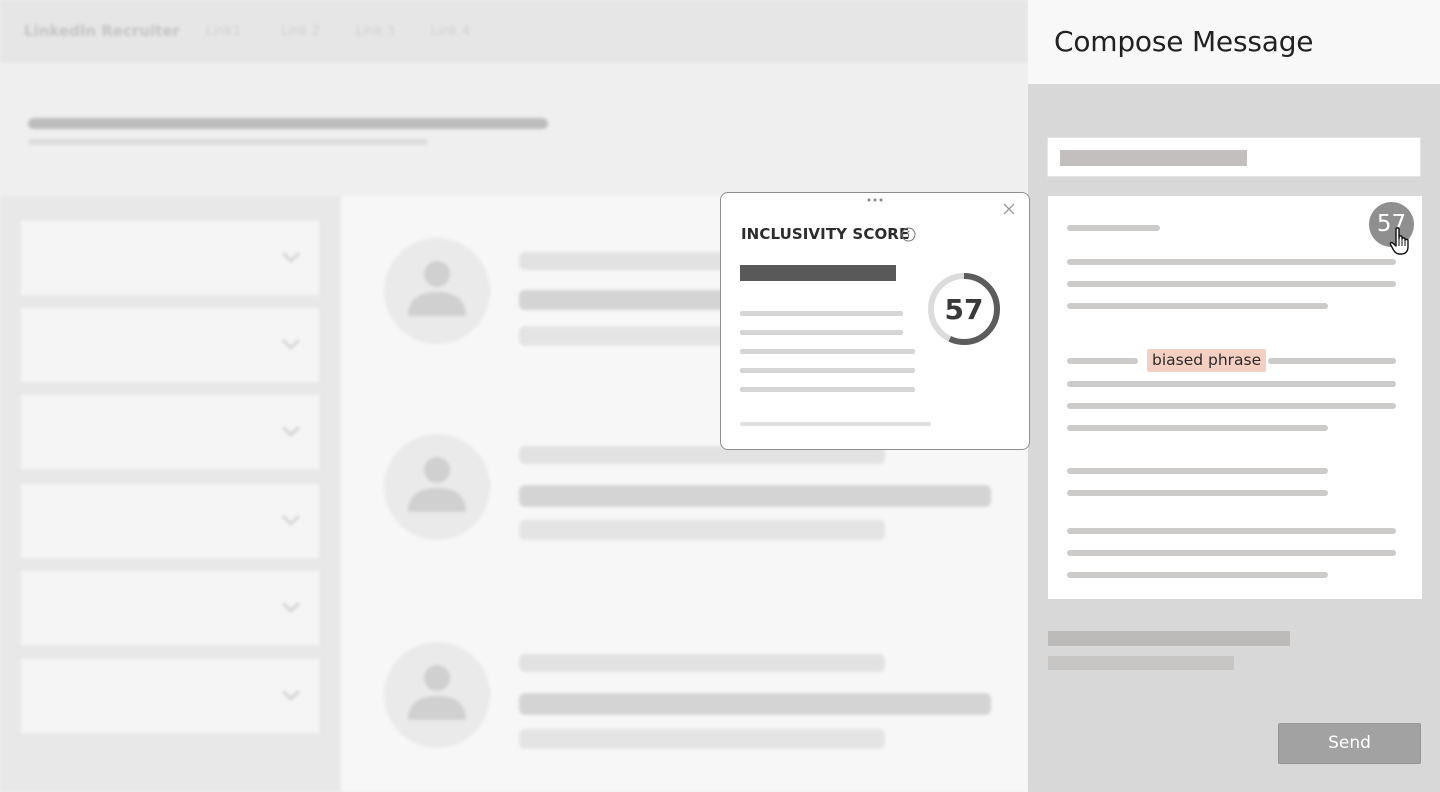 The image size is (1440, 792). Describe the element at coordinates (1207, 360) in the screenshot. I see `biased-phrase-highlight: biased phrase` at that location.